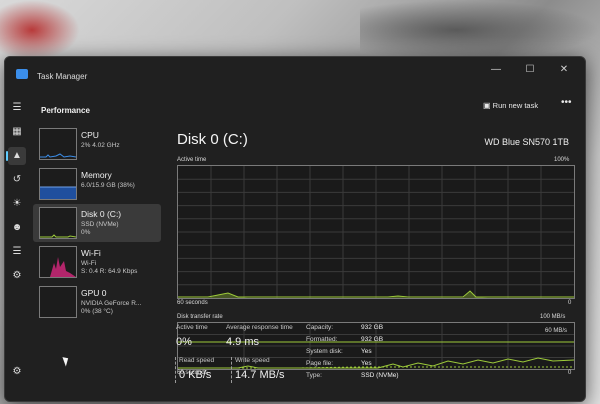 The height and width of the screenshot is (404, 600). What do you see at coordinates (22, 74) in the screenshot?
I see `task-manager-icon` at bounding box center [22, 74].